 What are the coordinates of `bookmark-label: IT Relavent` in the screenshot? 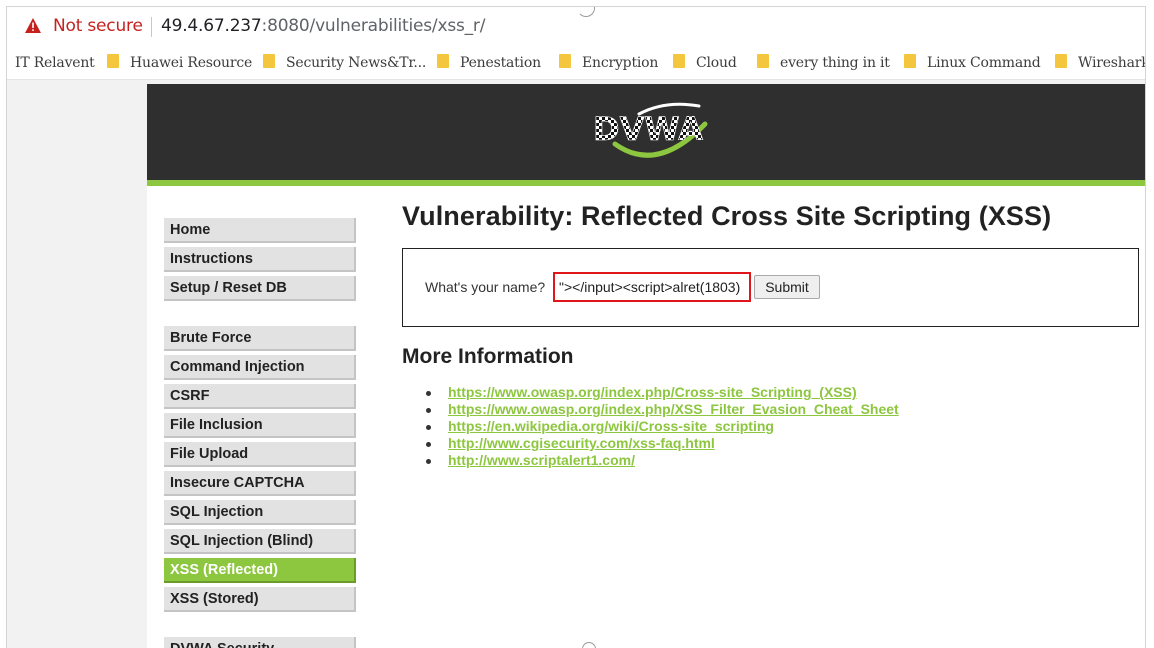 It's located at (55, 63).